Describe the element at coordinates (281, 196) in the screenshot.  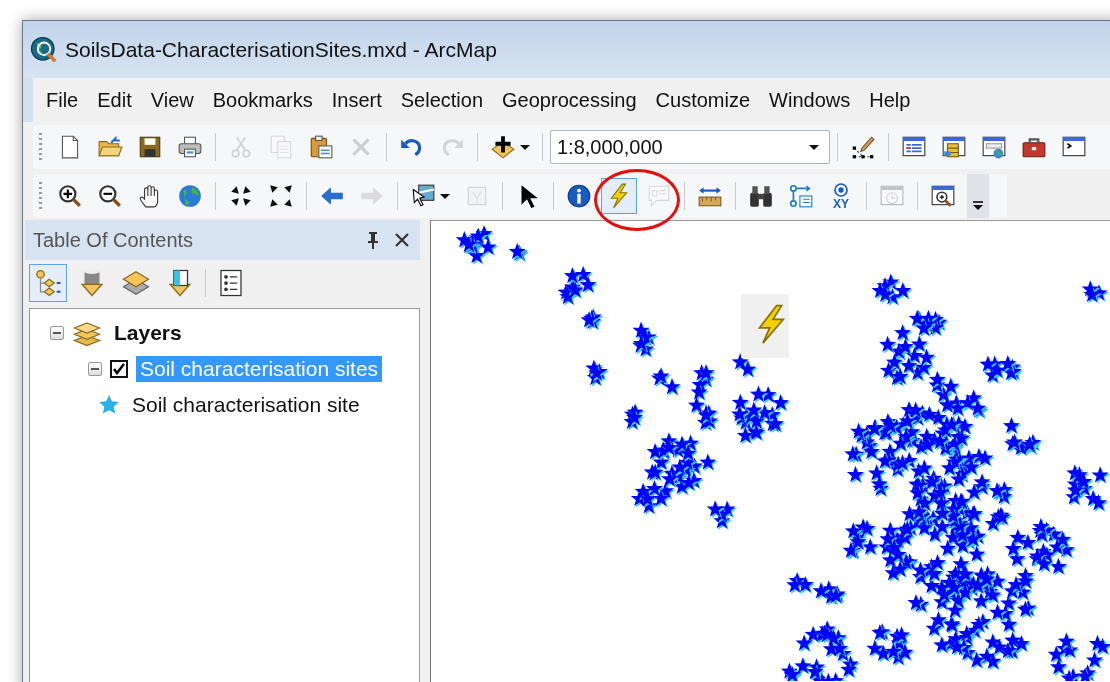
I see `outward-arrows-icon` at that location.